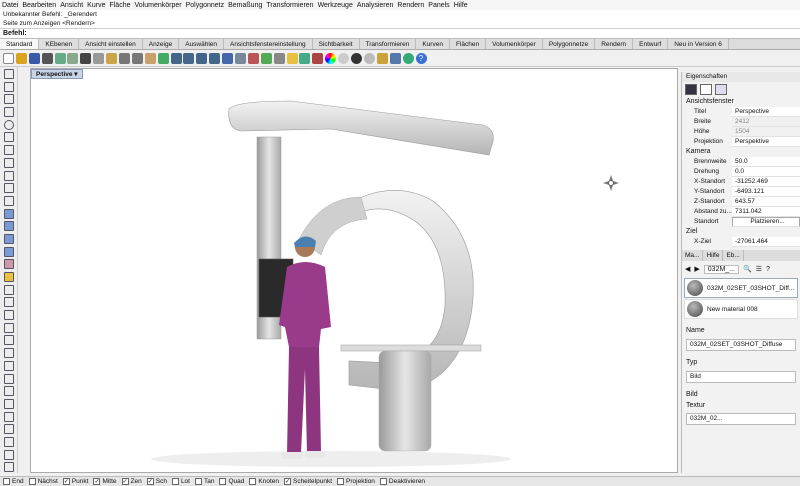  I want to click on circle-icon, so click(9, 124).